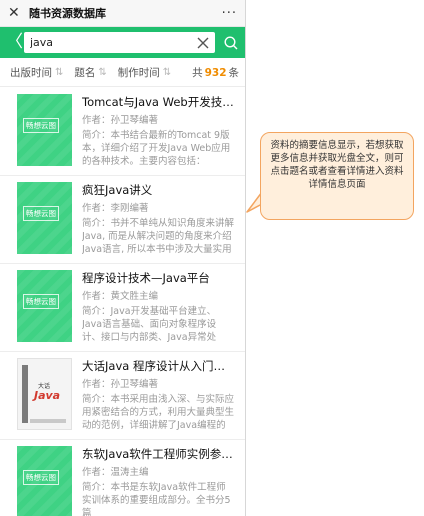 The width and height of the screenshot is (424, 516). I want to click on search-bar: 〈, so click(122, 42).